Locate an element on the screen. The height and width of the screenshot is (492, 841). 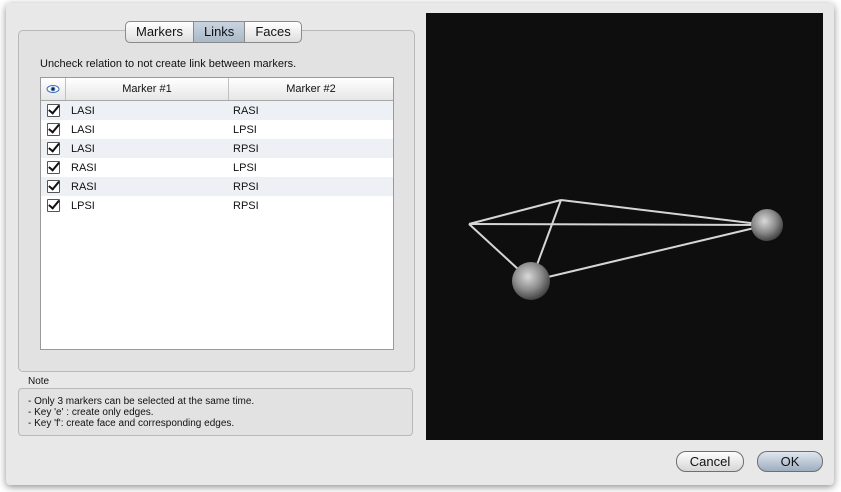
link-edges is located at coordinates (618, 240).